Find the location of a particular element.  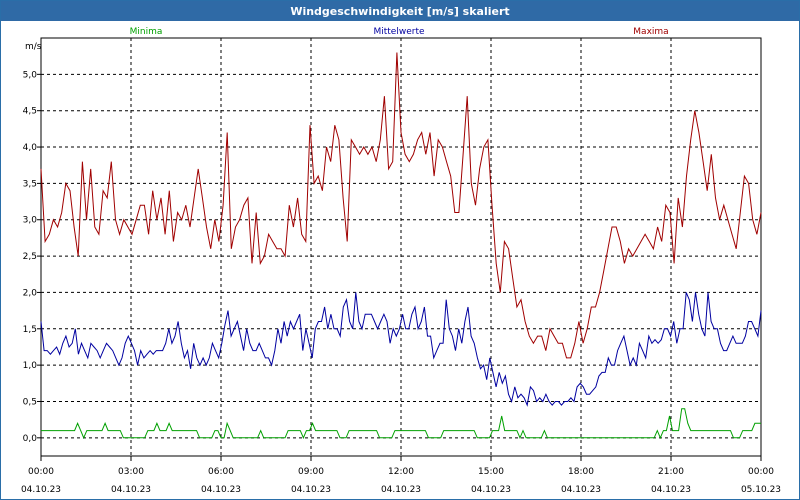

x-tick-time-label: 09:00 is located at coordinates (311, 472).